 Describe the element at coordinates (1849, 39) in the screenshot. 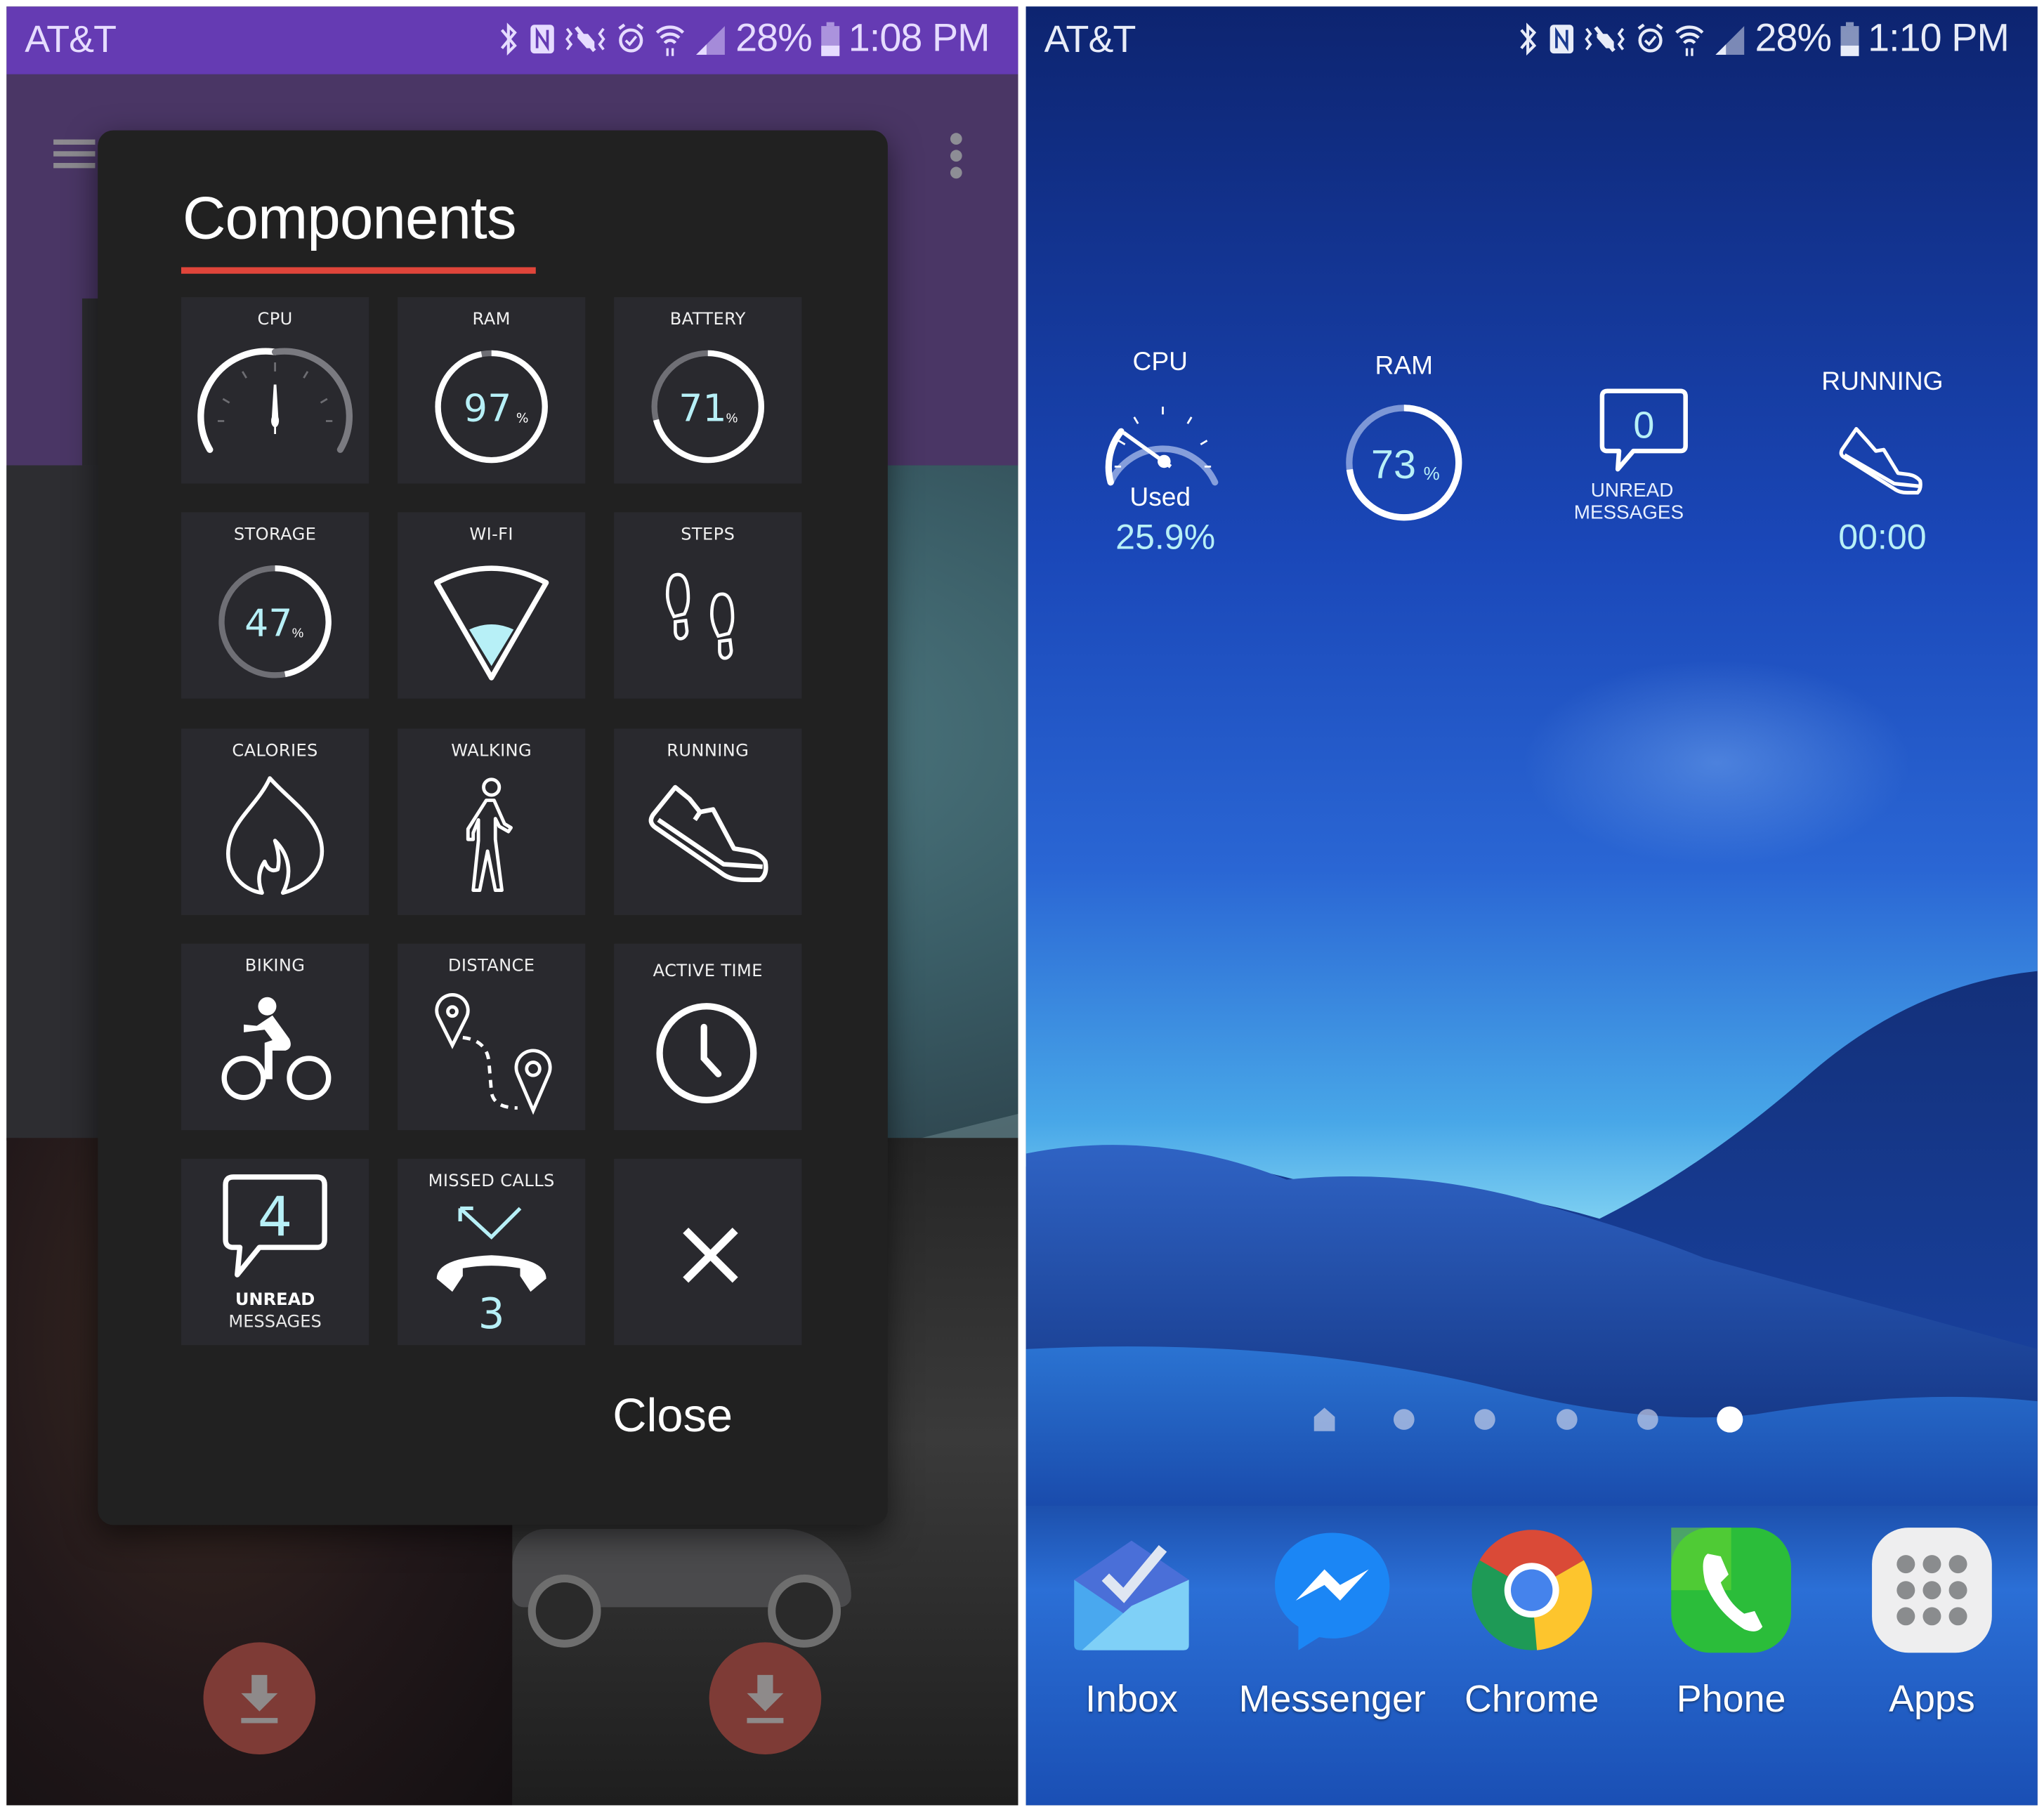

I see `battery-icon` at that location.